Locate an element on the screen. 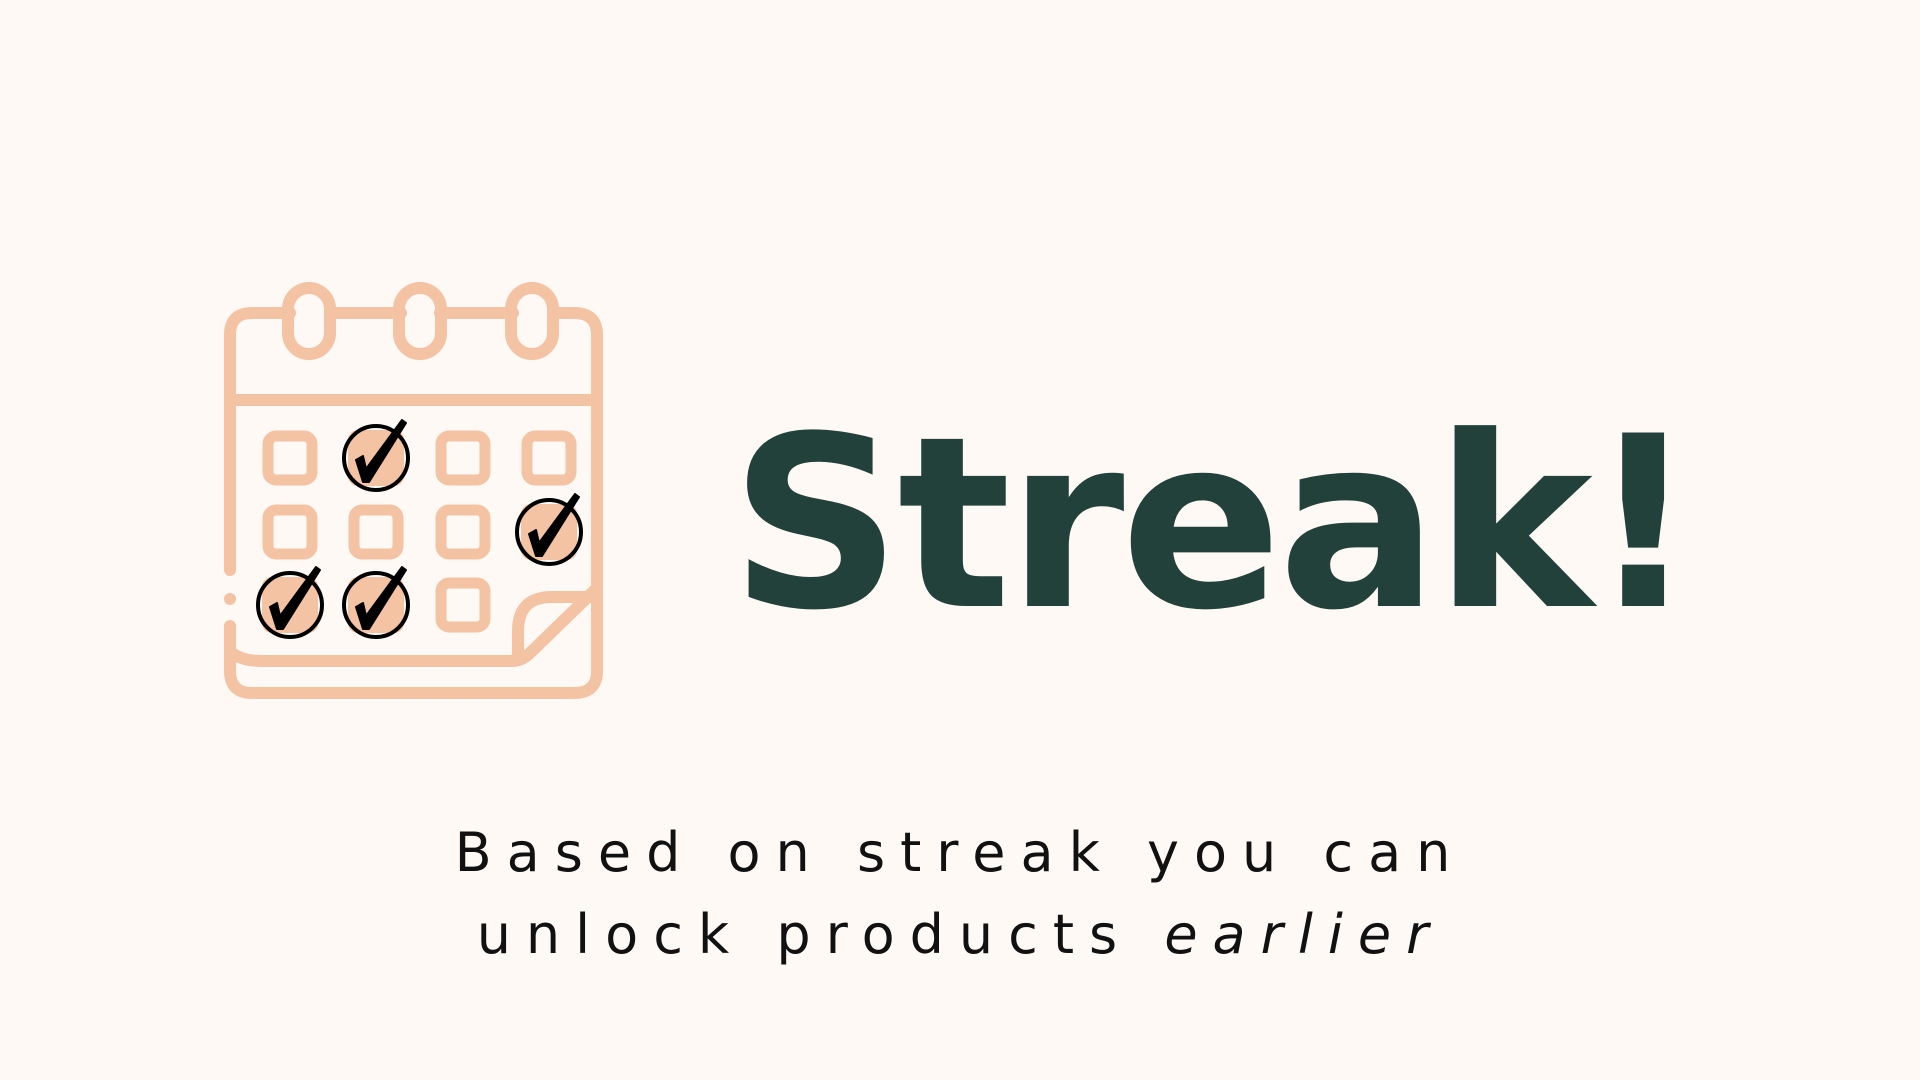  subtitle-line-2-text: unlock products is located at coordinates (804, 934).